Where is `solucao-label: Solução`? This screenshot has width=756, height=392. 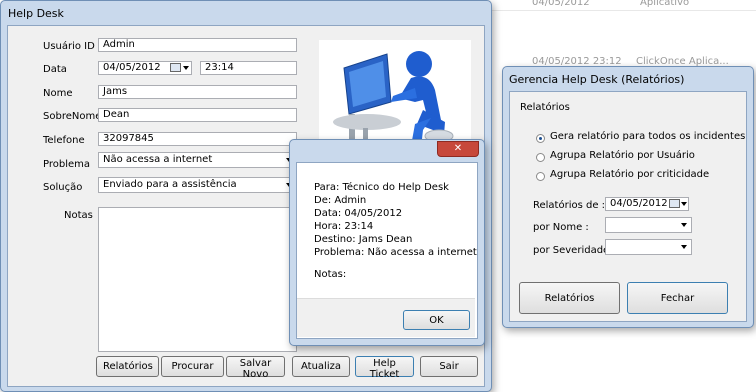 solucao-label: Solução is located at coordinates (63, 187).